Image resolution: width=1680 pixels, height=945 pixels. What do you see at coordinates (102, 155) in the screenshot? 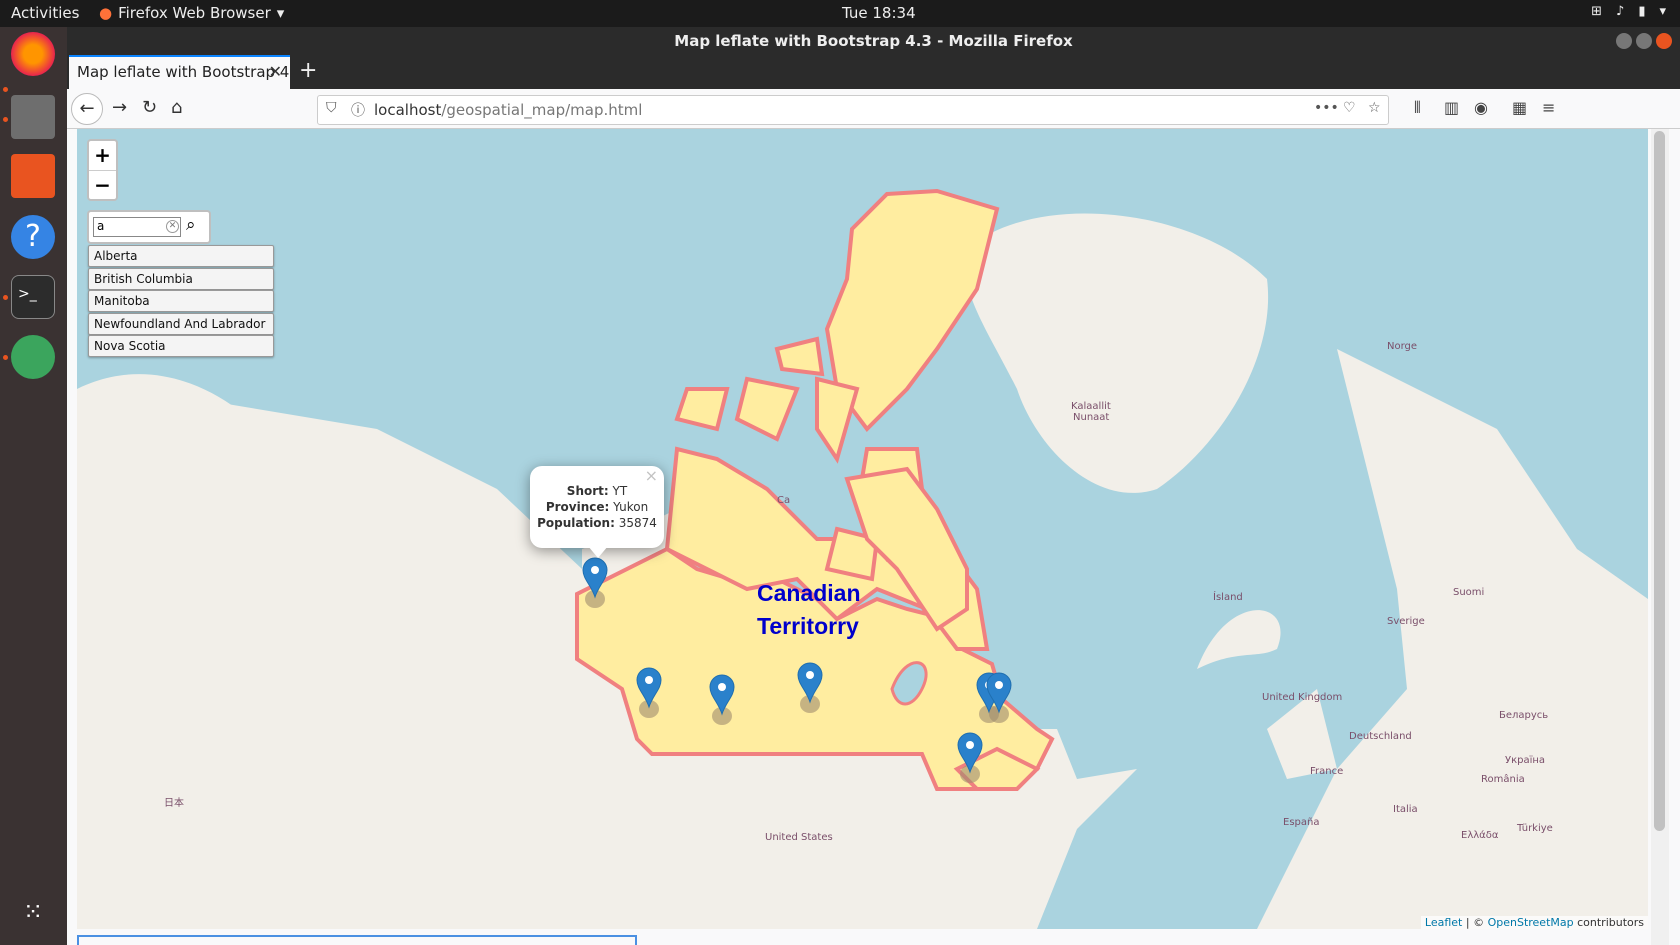
I see `zoom-in-button: +` at bounding box center [102, 155].